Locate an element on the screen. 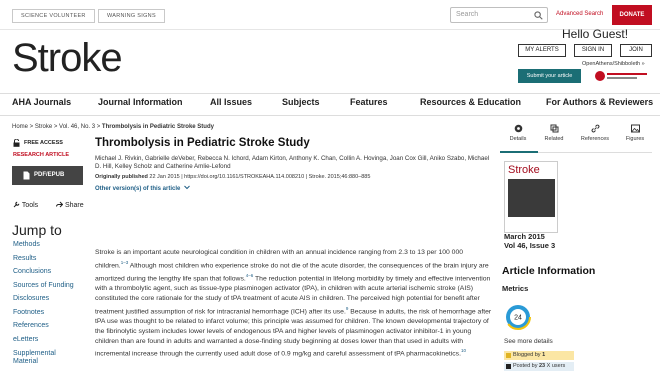 Image resolution: width=660 pixels, height=371 pixels. search-placeholder: Search is located at coordinates (467, 14).